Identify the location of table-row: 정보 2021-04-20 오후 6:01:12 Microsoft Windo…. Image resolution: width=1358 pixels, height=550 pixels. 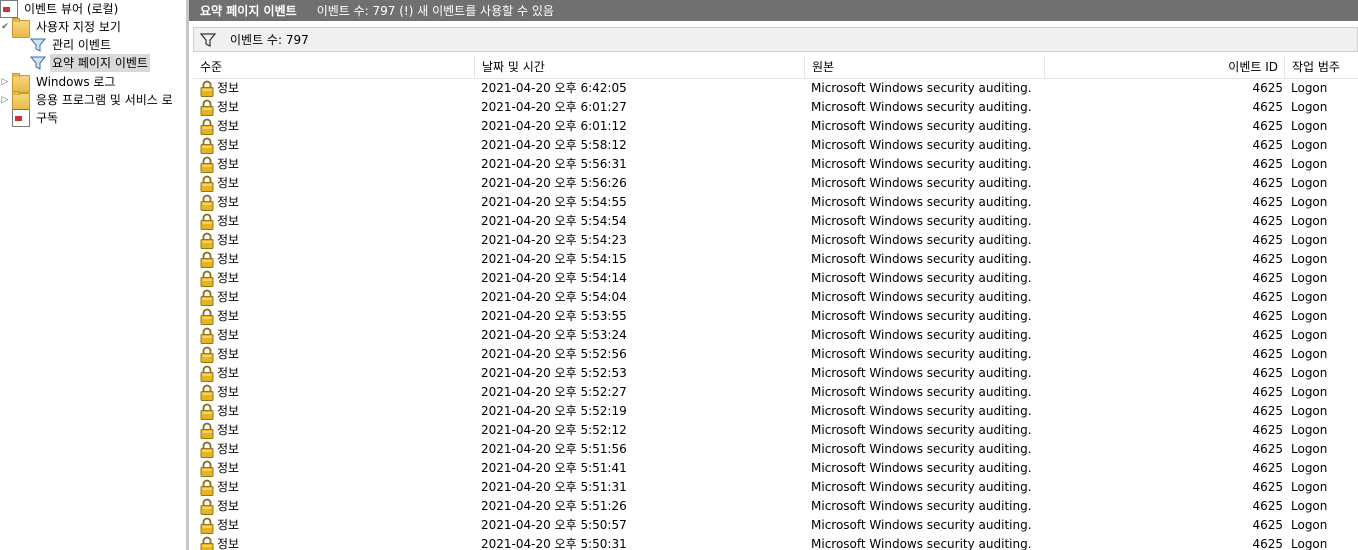
(775, 126).